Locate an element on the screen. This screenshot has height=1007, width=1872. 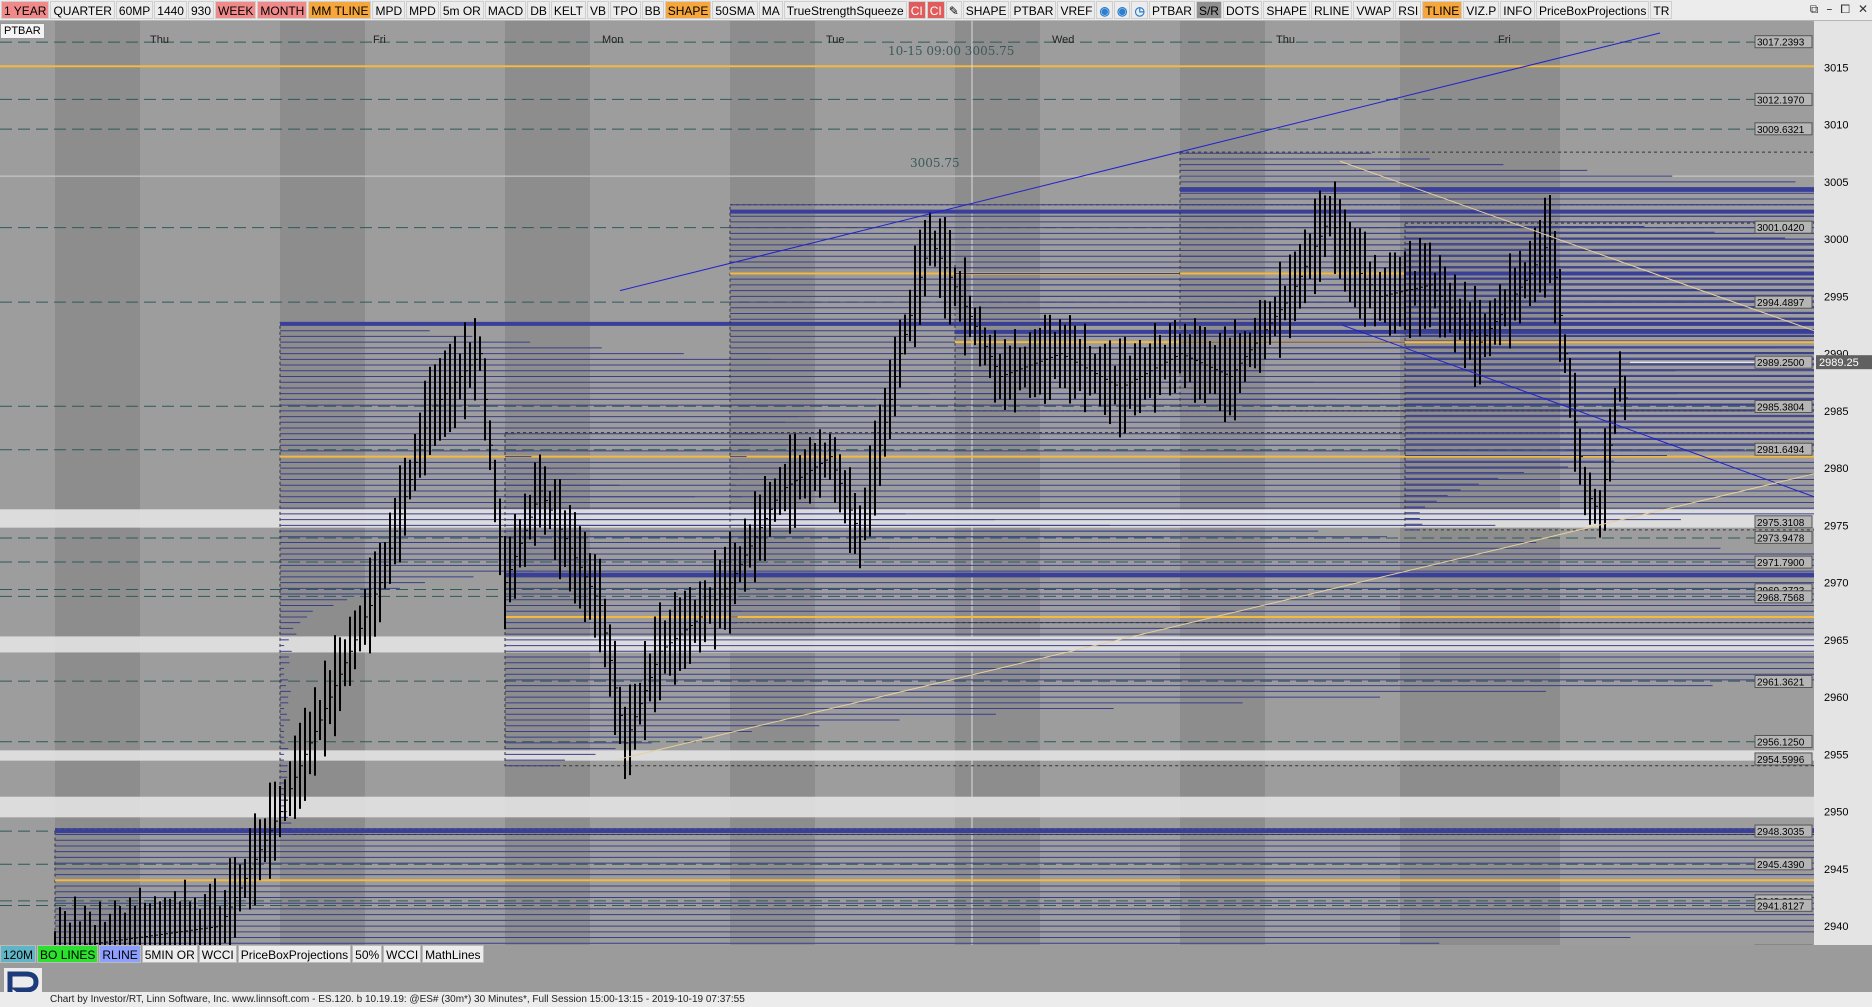
toolbar-button-41: TR is located at coordinates (1661, 10).